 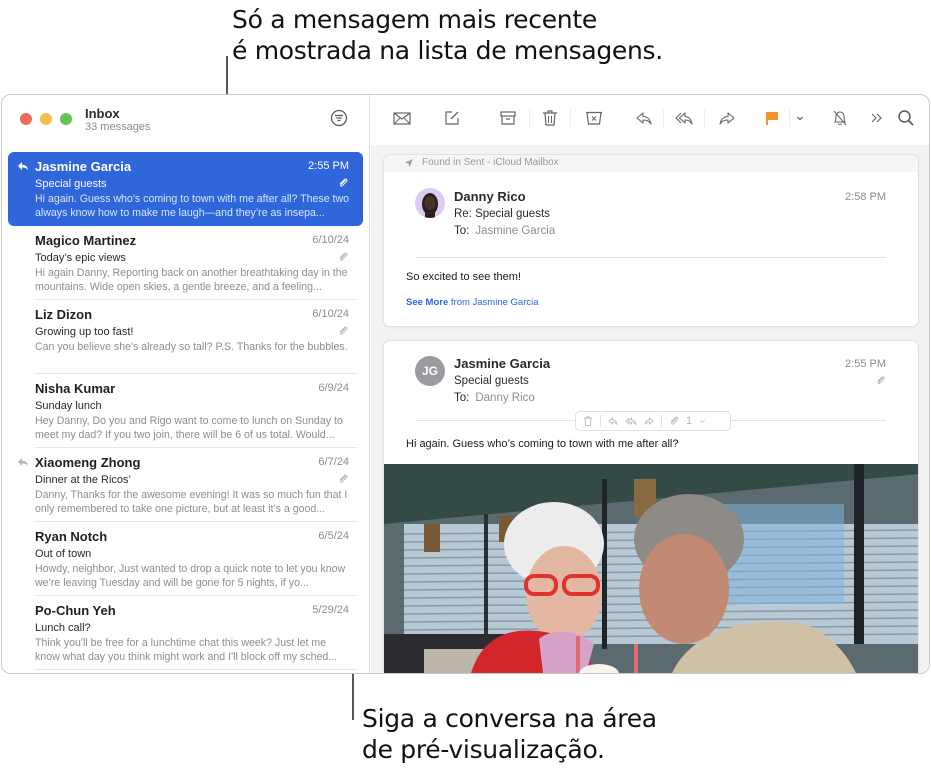 What do you see at coordinates (430, 371) in the screenshot?
I see `sender-avatar: JG` at bounding box center [430, 371].